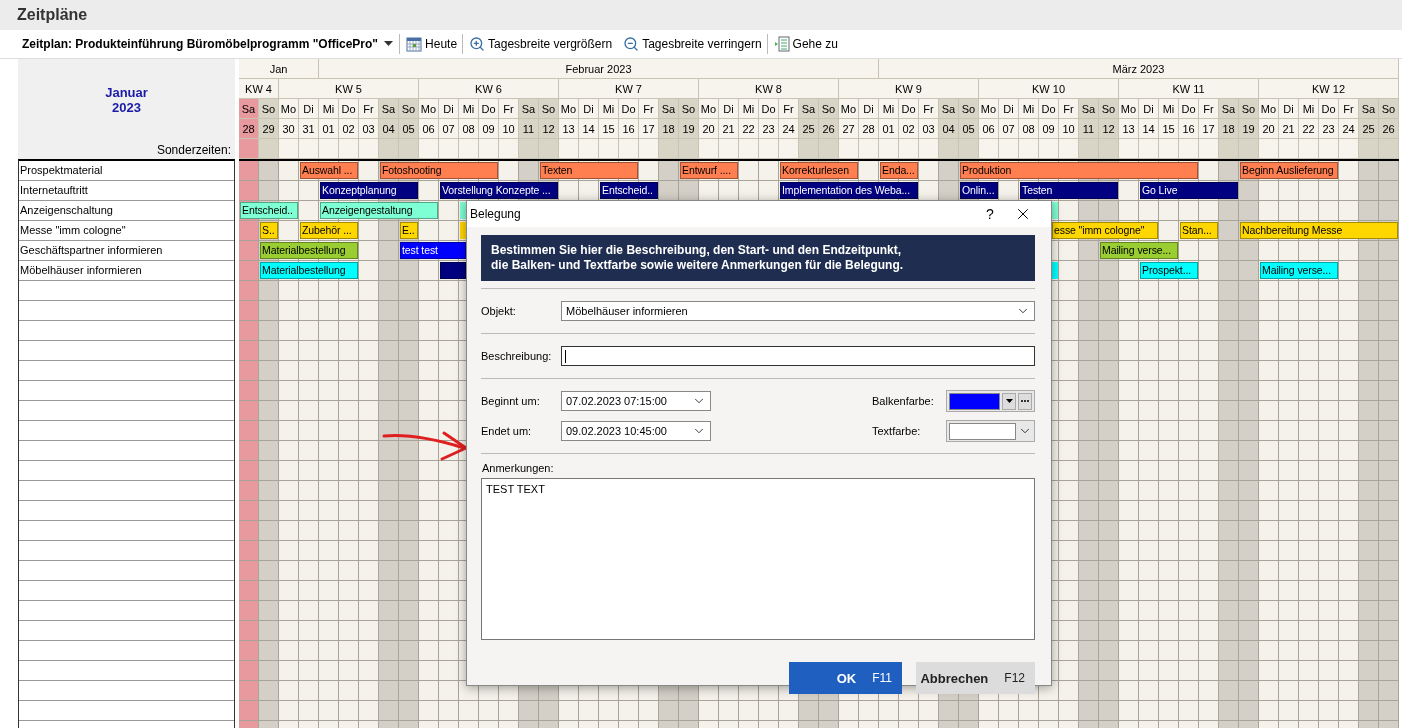  Describe the element at coordinates (434, 44) in the screenshot. I see `toolbar-button: Heute` at that location.